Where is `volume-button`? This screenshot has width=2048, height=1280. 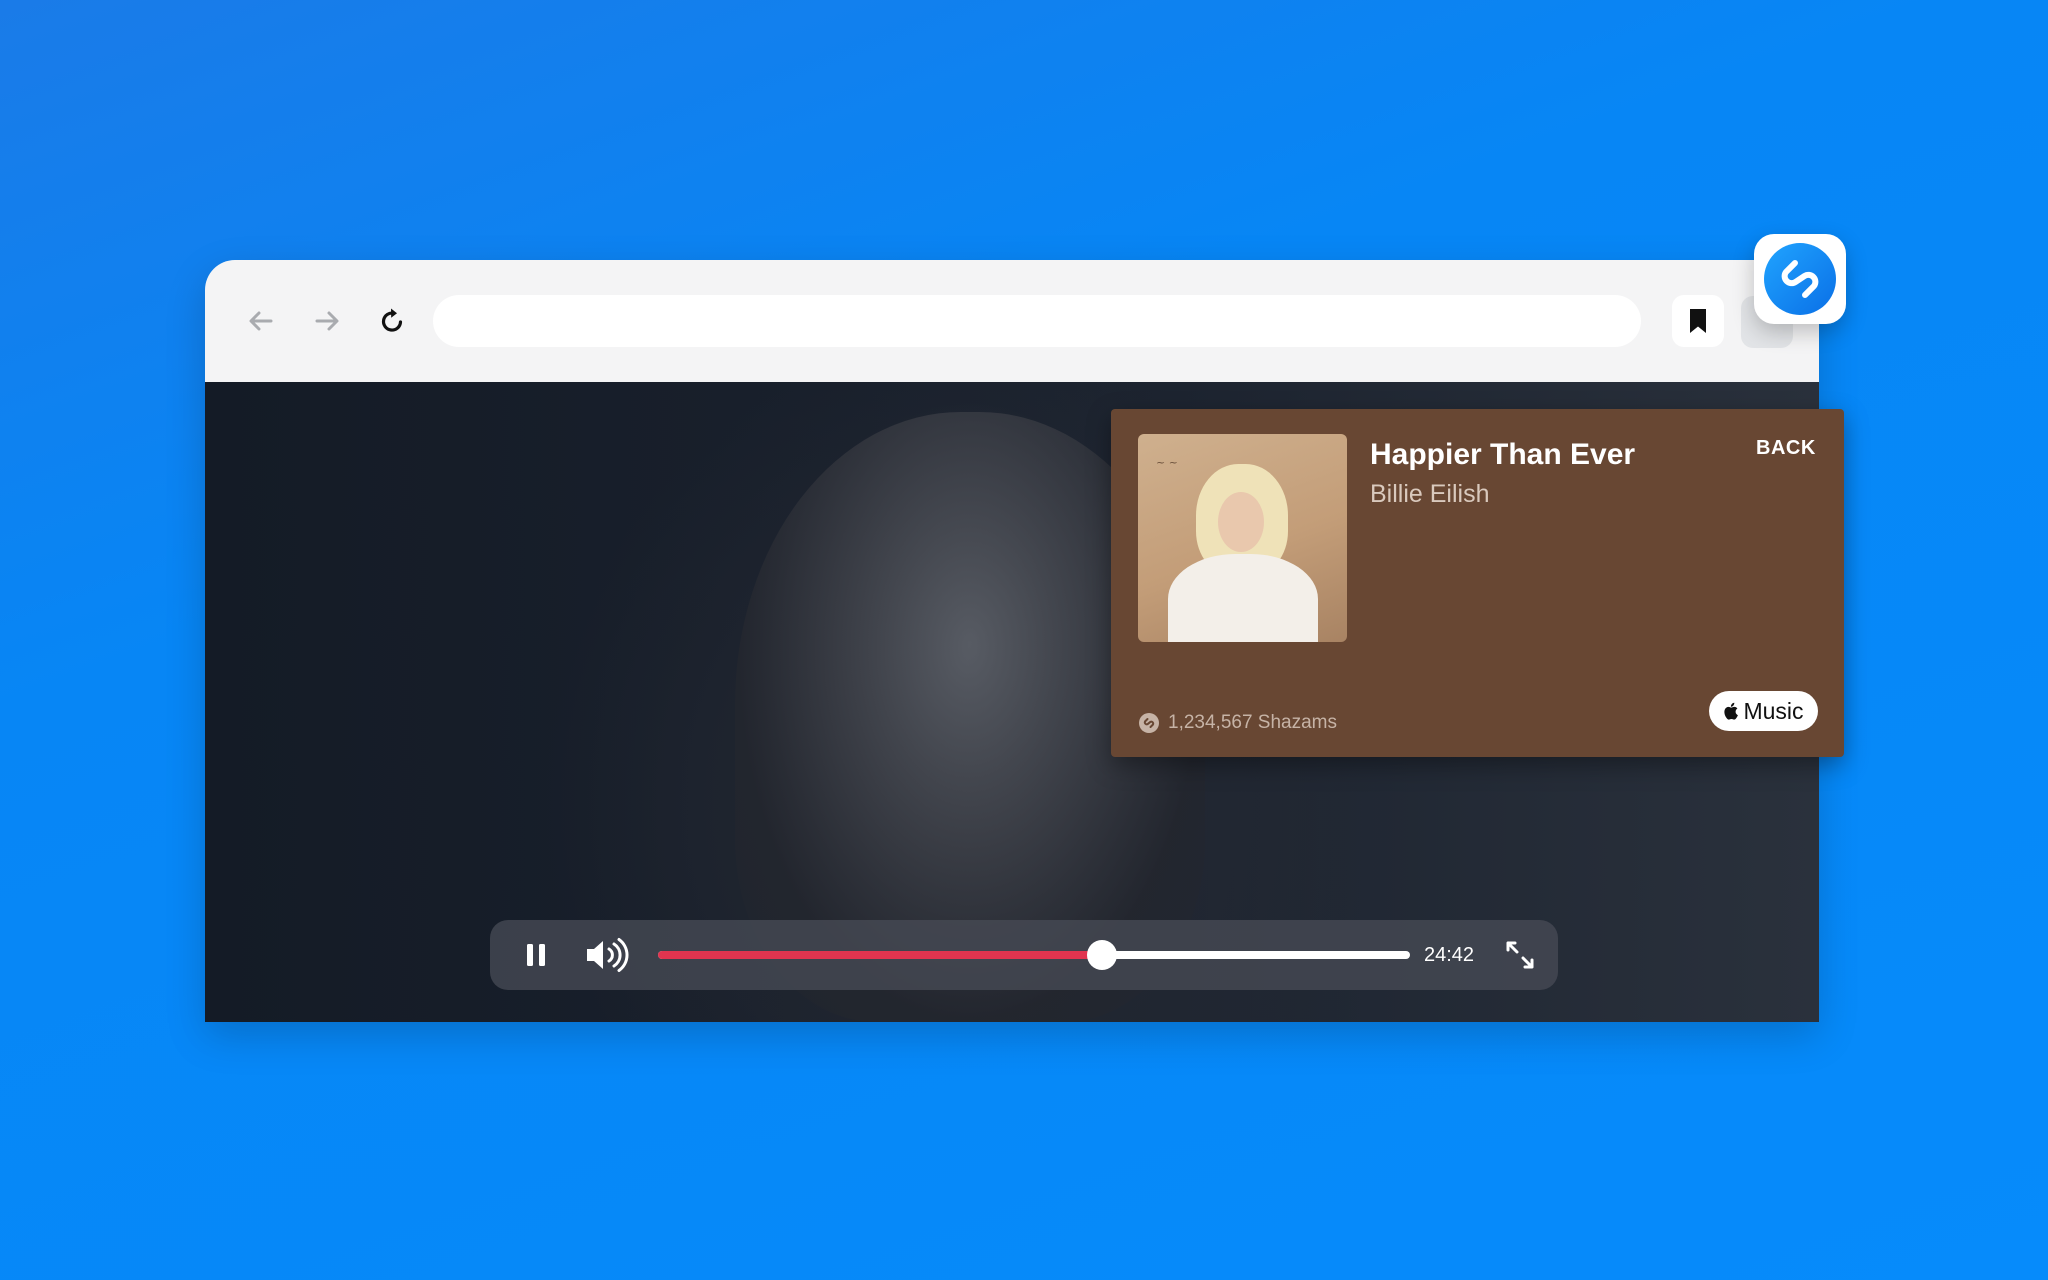
volume-button is located at coordinates (607, 955).